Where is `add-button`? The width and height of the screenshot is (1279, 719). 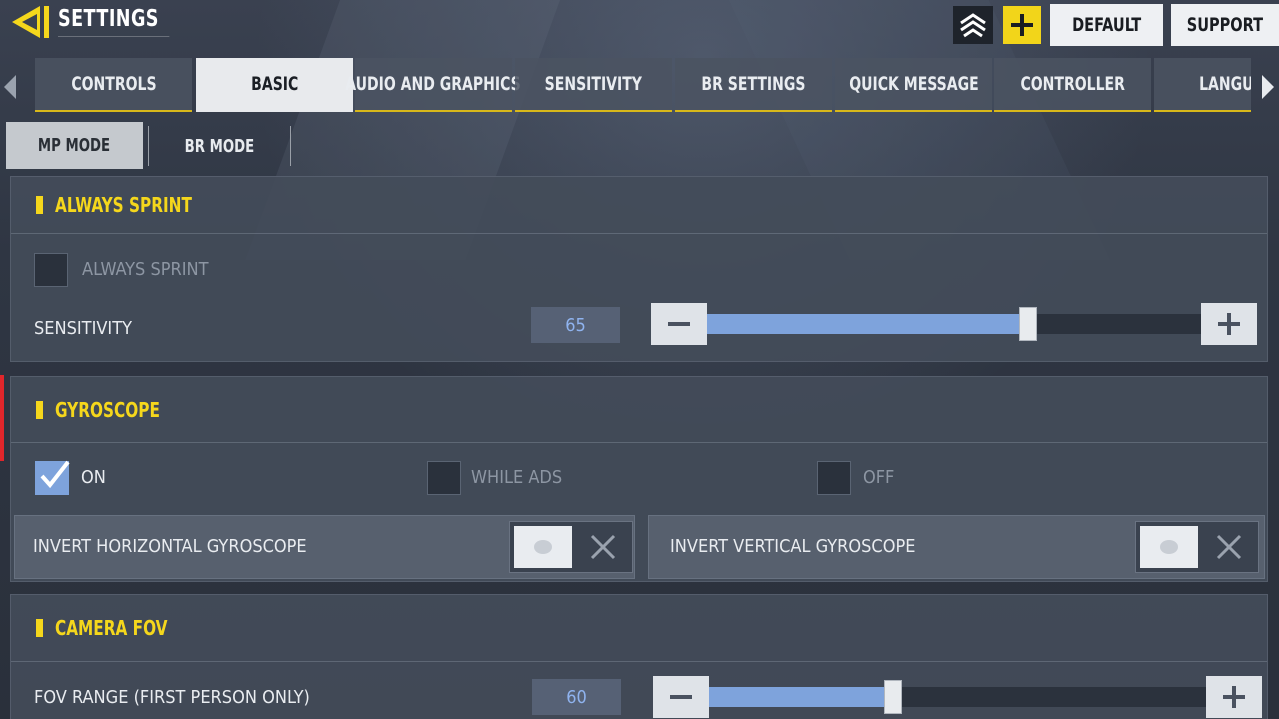 add-button is located at coordinates (1022, 25).